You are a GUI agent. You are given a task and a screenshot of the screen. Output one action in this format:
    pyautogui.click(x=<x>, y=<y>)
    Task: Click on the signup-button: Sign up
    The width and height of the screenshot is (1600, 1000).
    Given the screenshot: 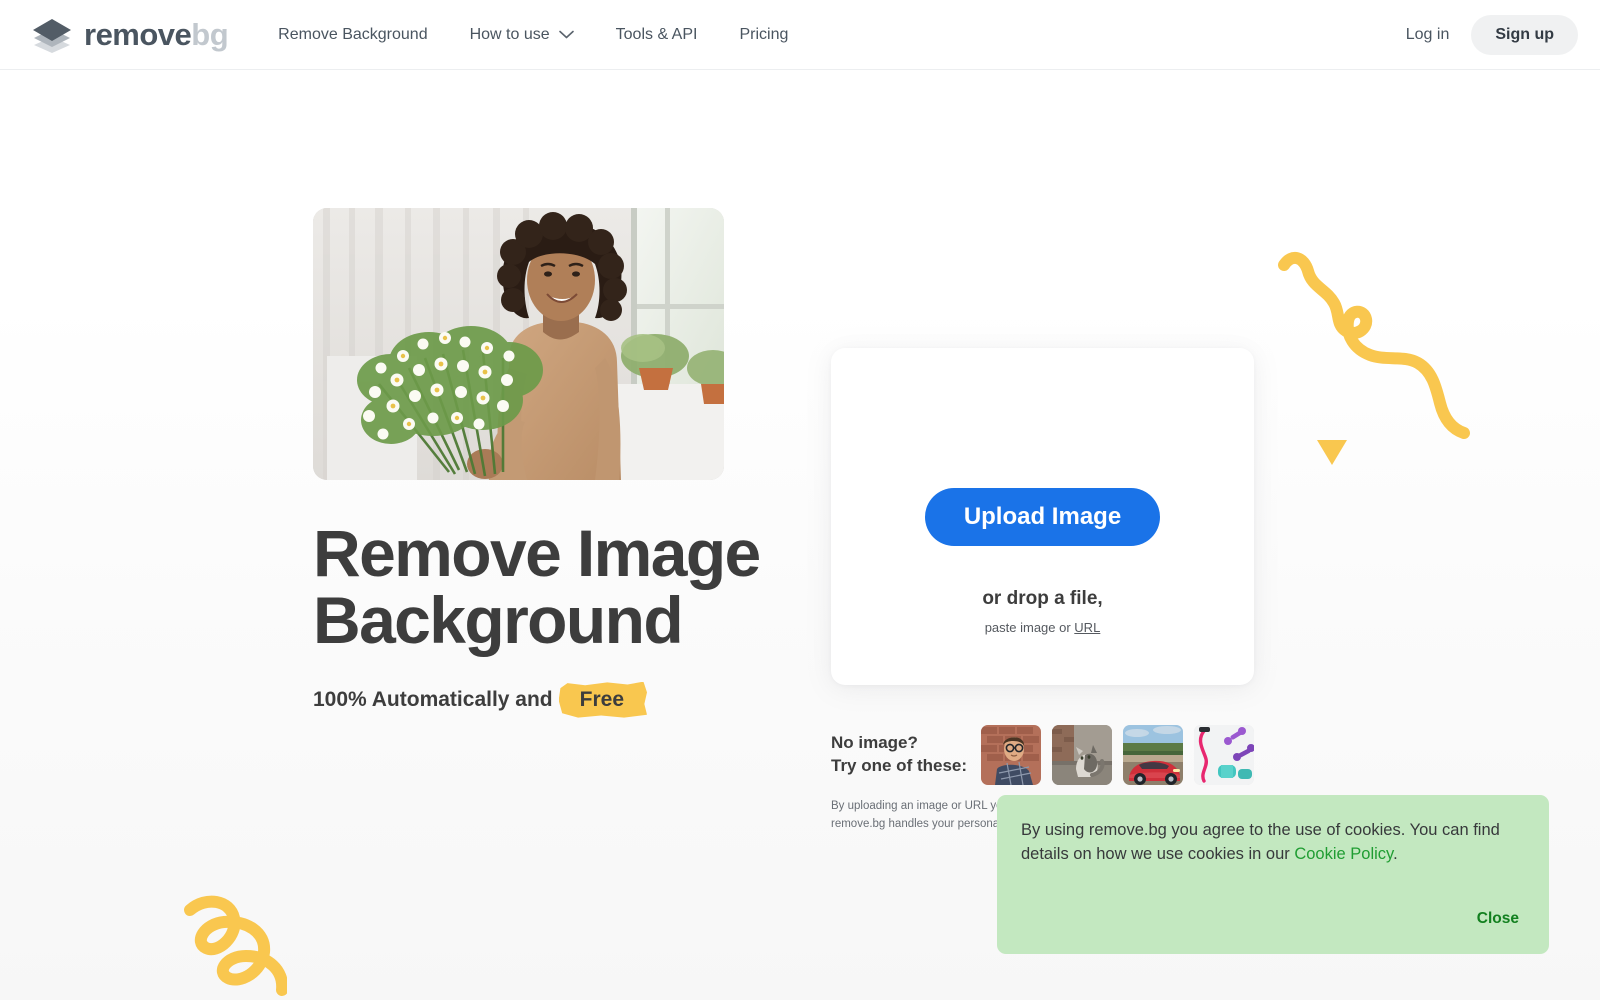 What is the action you would take?
    pyautogui.click(x=1524, y=34)
    